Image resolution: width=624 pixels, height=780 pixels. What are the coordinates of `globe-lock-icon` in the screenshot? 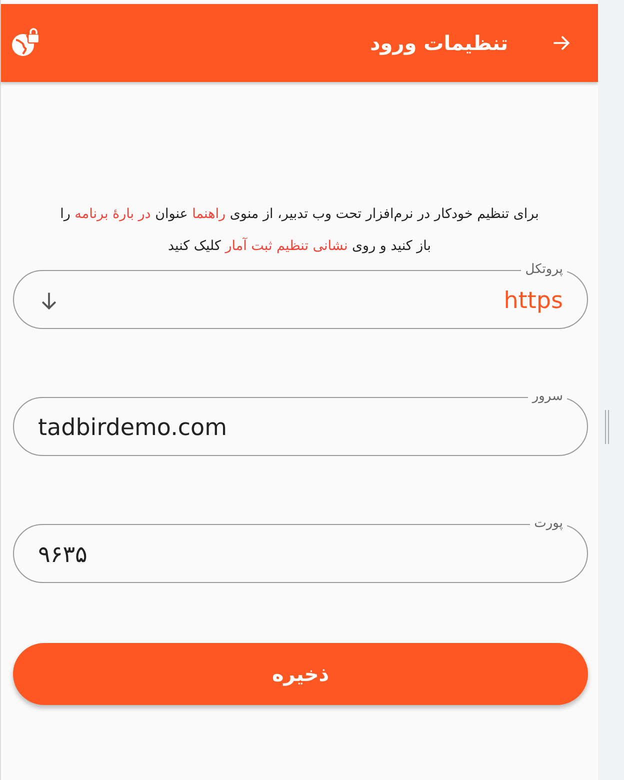 It's located at (26, 43).